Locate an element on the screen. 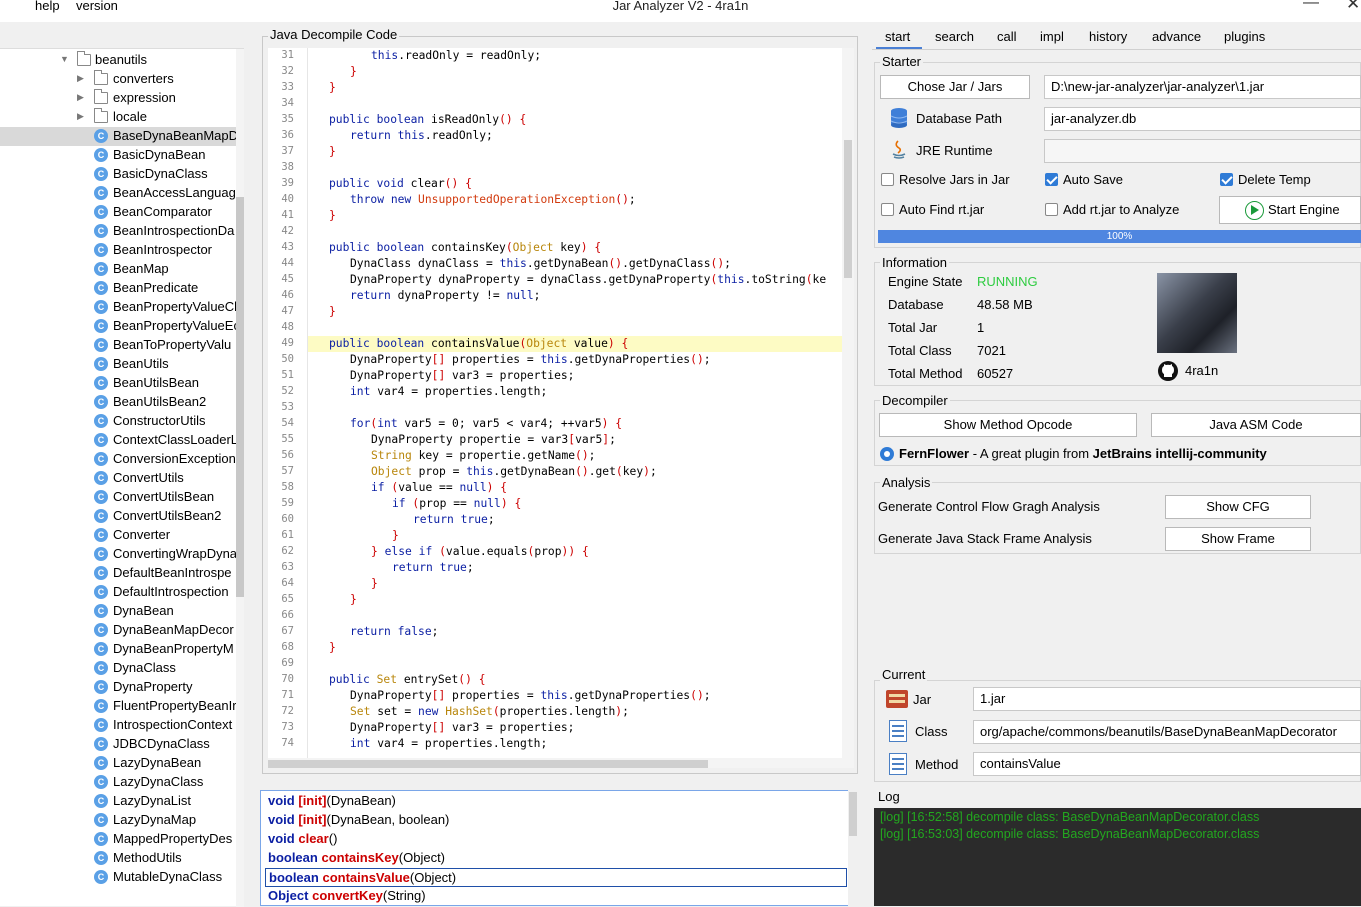 The image size is (1361, 907). database-path-field: jar-analyzer.db is located at coordinates (1202, 119).